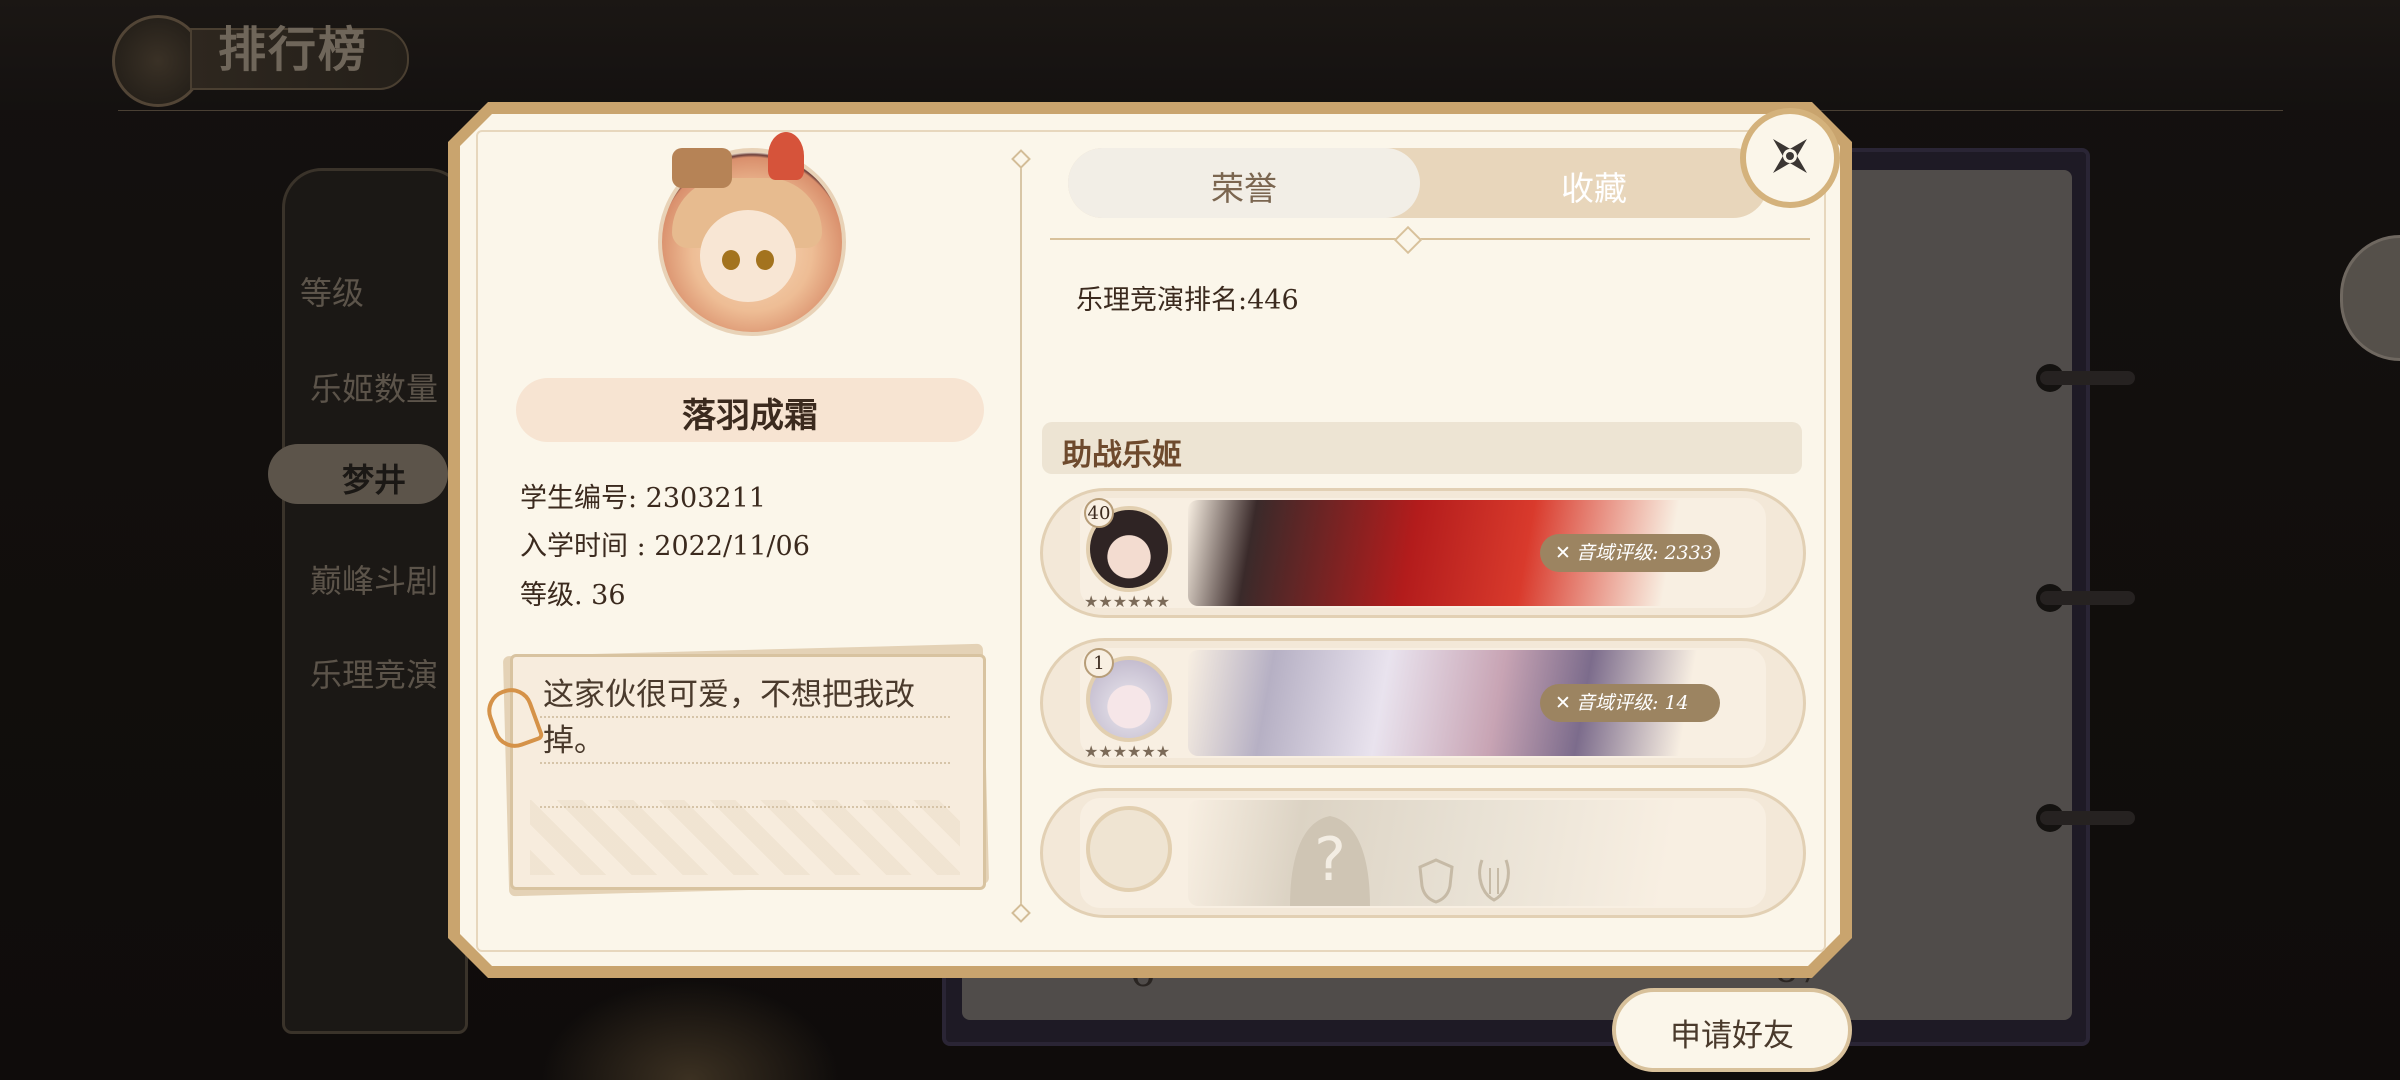  What do you see at coordinates (1430, 239) in the screenshot?
I see `tab-underline` at bounding box center [1430, 239].